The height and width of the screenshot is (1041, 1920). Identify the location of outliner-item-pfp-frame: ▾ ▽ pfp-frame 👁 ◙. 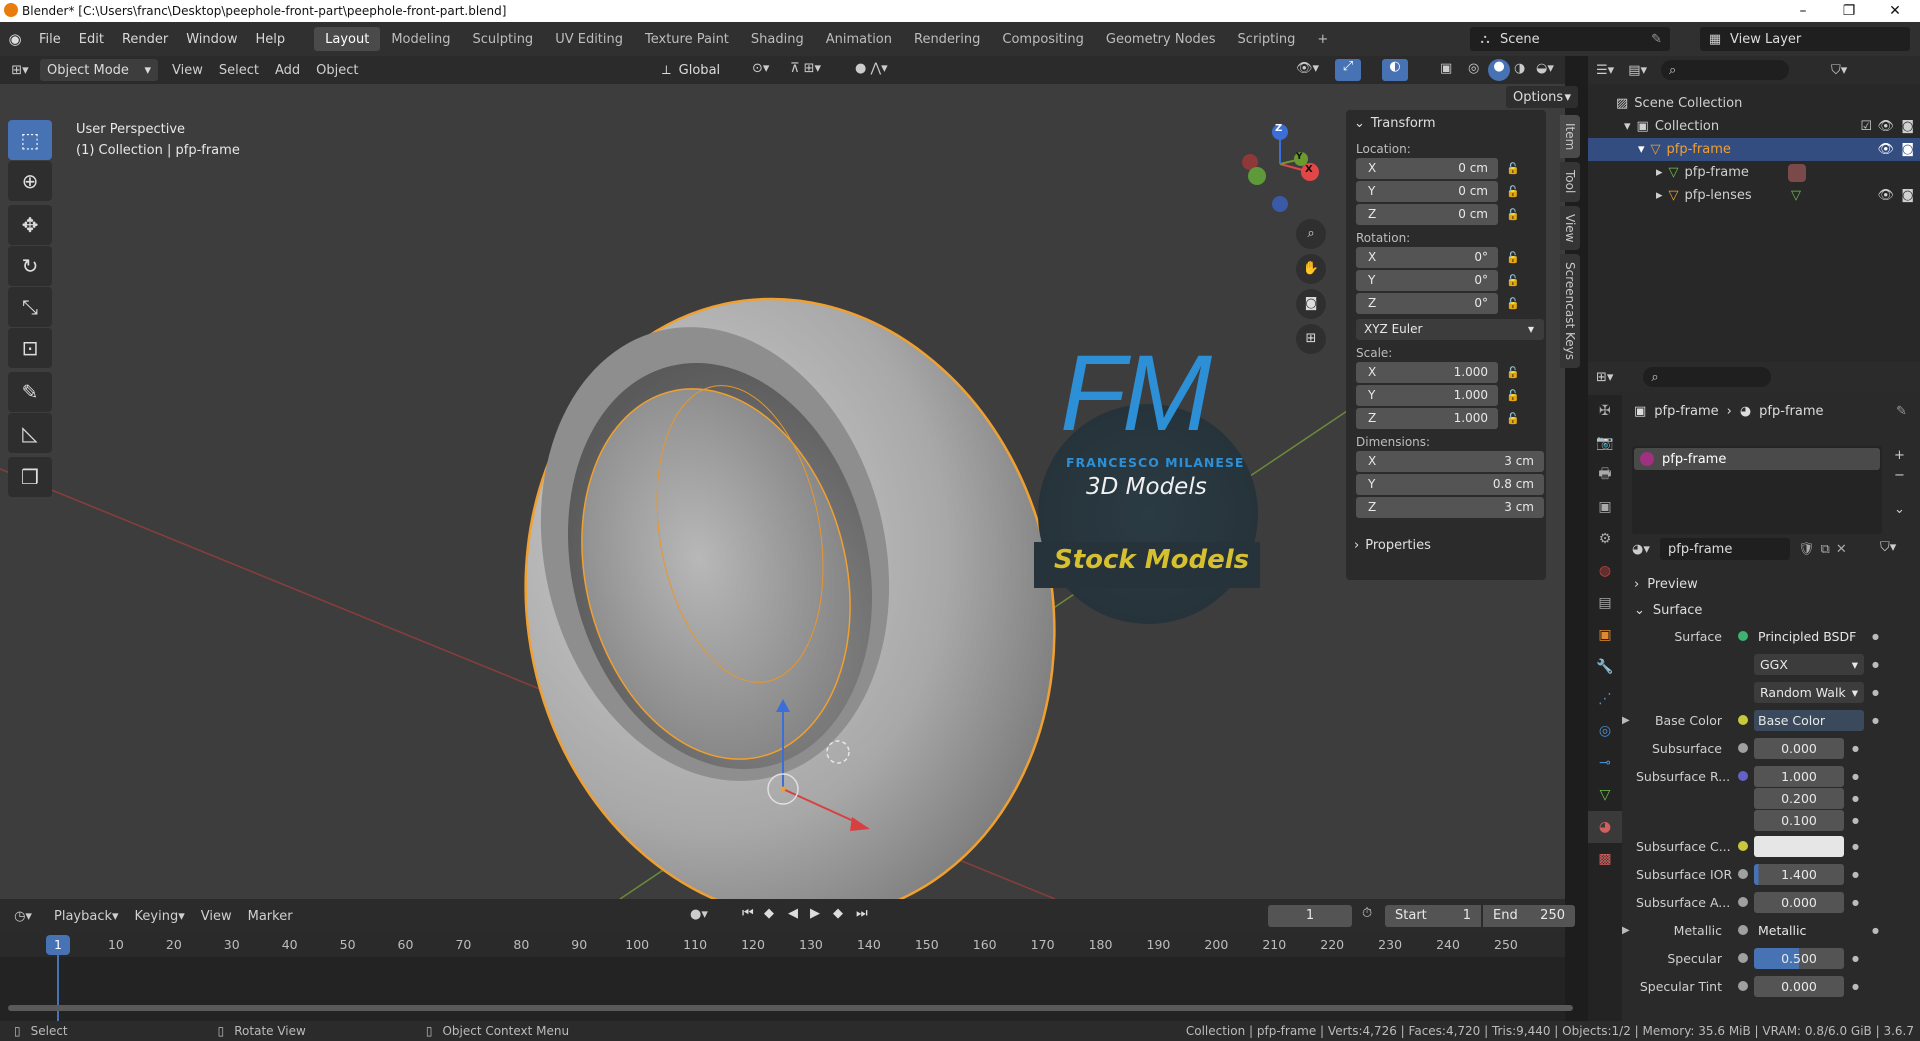
(1754, 149).